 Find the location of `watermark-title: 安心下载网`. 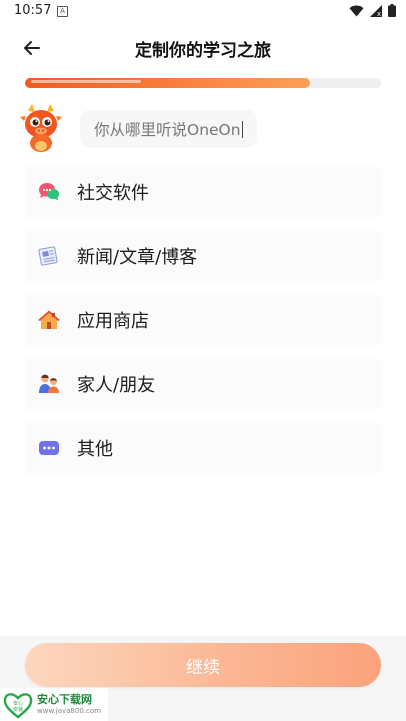

watermark-title: 安心下载网 is located at coordinates (64, 699).